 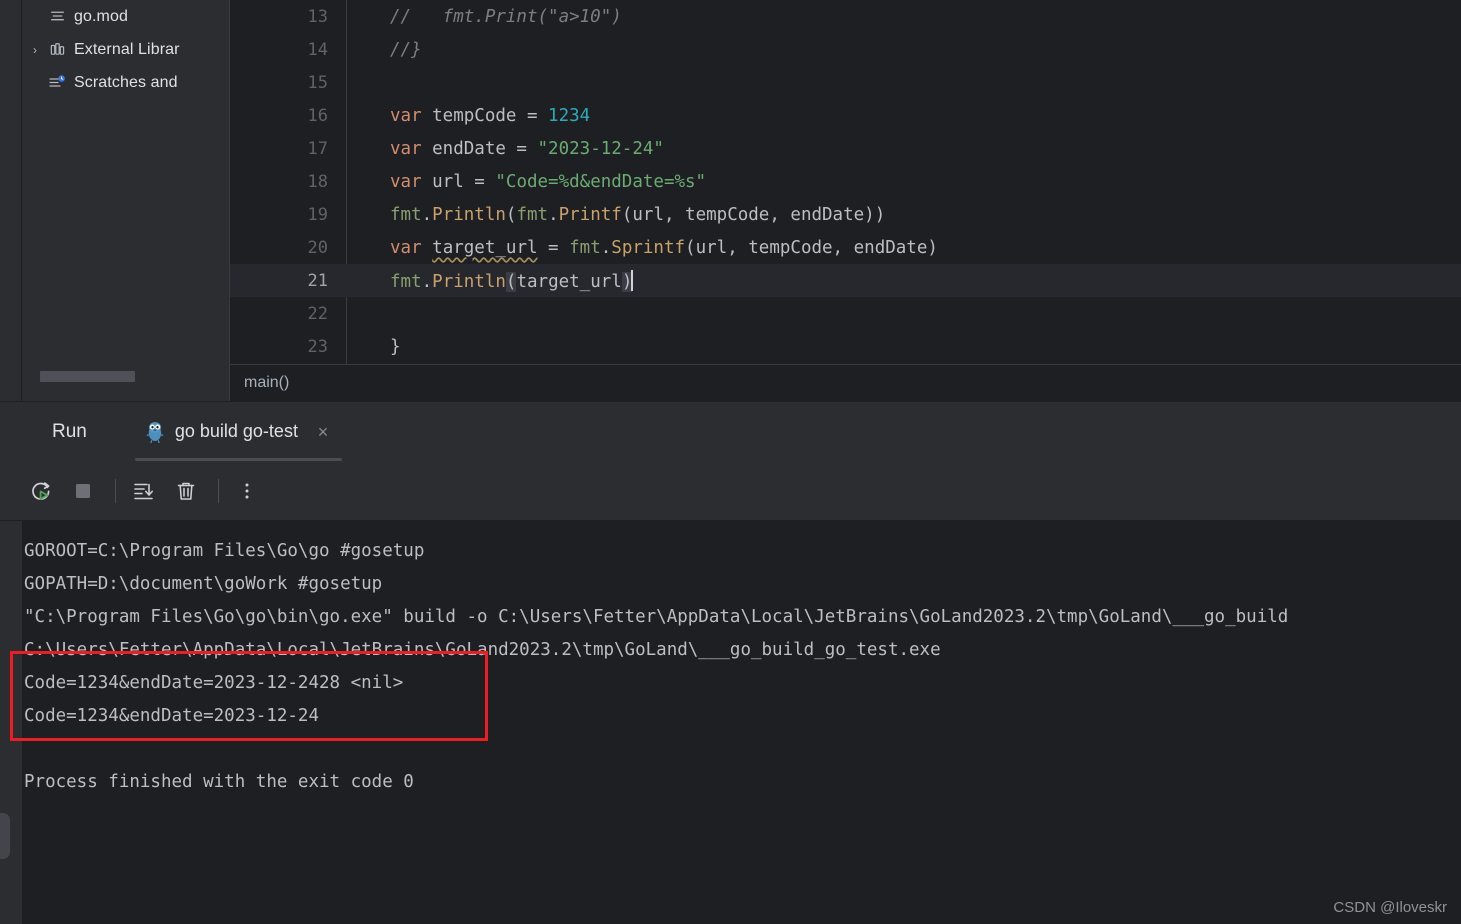 What do you see at coordinates (845, 115) in the screenshot?
I see `code-line: 16 var tempCode = 1234` at bounding box center [845, 115].